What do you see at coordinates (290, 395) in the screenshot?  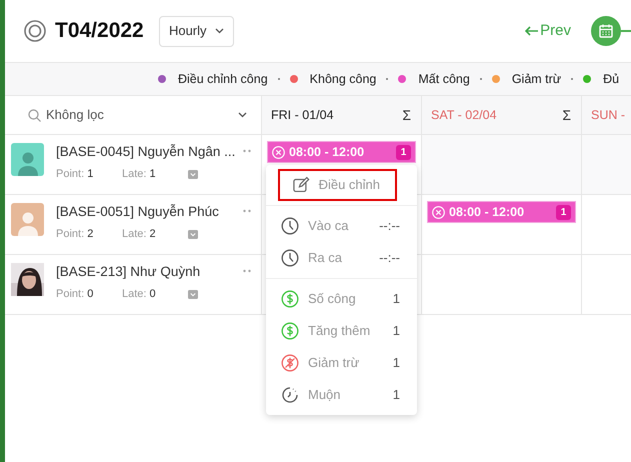 I see `timer-icon` at bounding box center [290, 395].